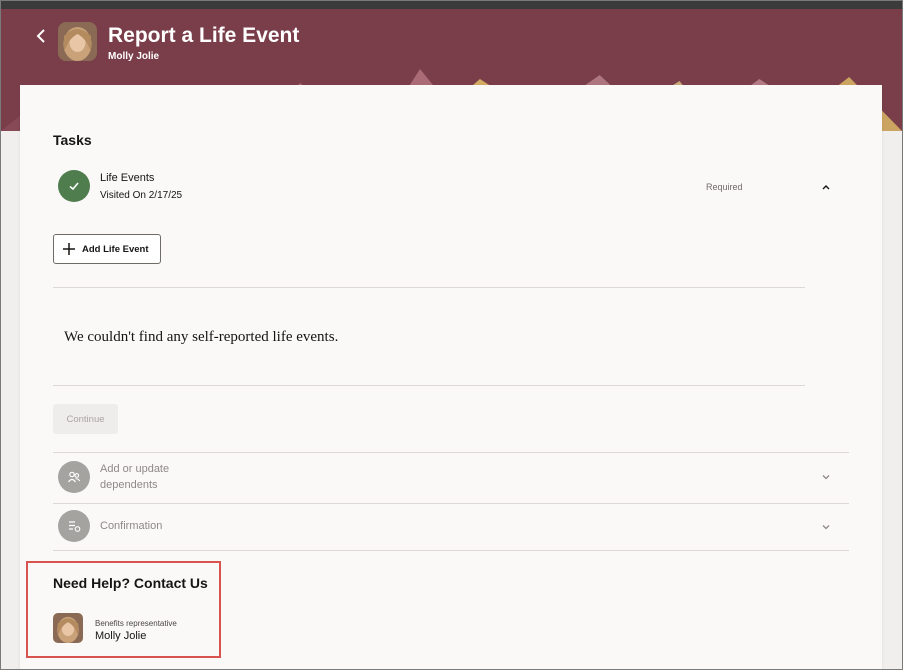  I want to click on header-avatar, so click(77, 41).